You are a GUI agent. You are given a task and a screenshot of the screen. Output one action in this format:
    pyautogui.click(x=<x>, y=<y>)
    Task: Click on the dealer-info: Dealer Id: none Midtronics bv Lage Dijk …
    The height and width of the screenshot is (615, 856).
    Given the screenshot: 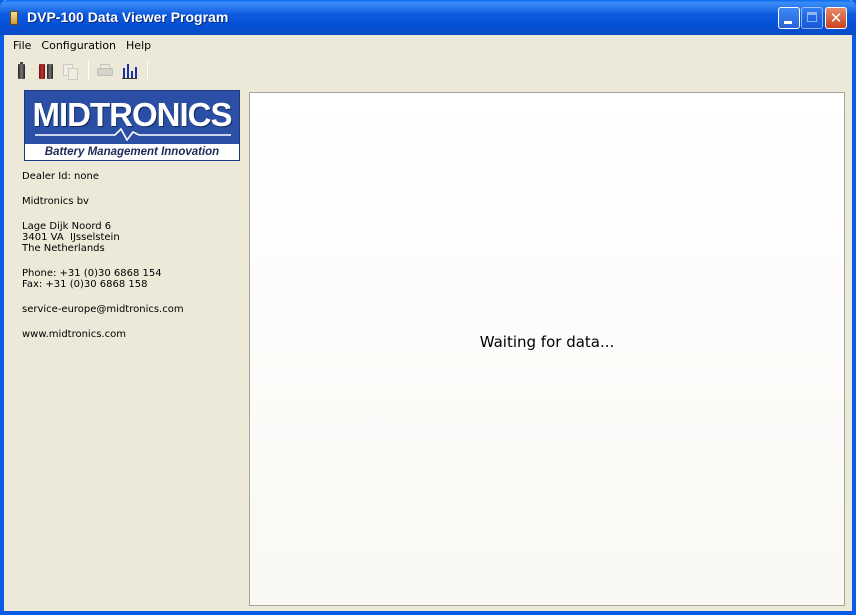 What is the action you would take?
    pyautogui.click(x=132, y=262)
    